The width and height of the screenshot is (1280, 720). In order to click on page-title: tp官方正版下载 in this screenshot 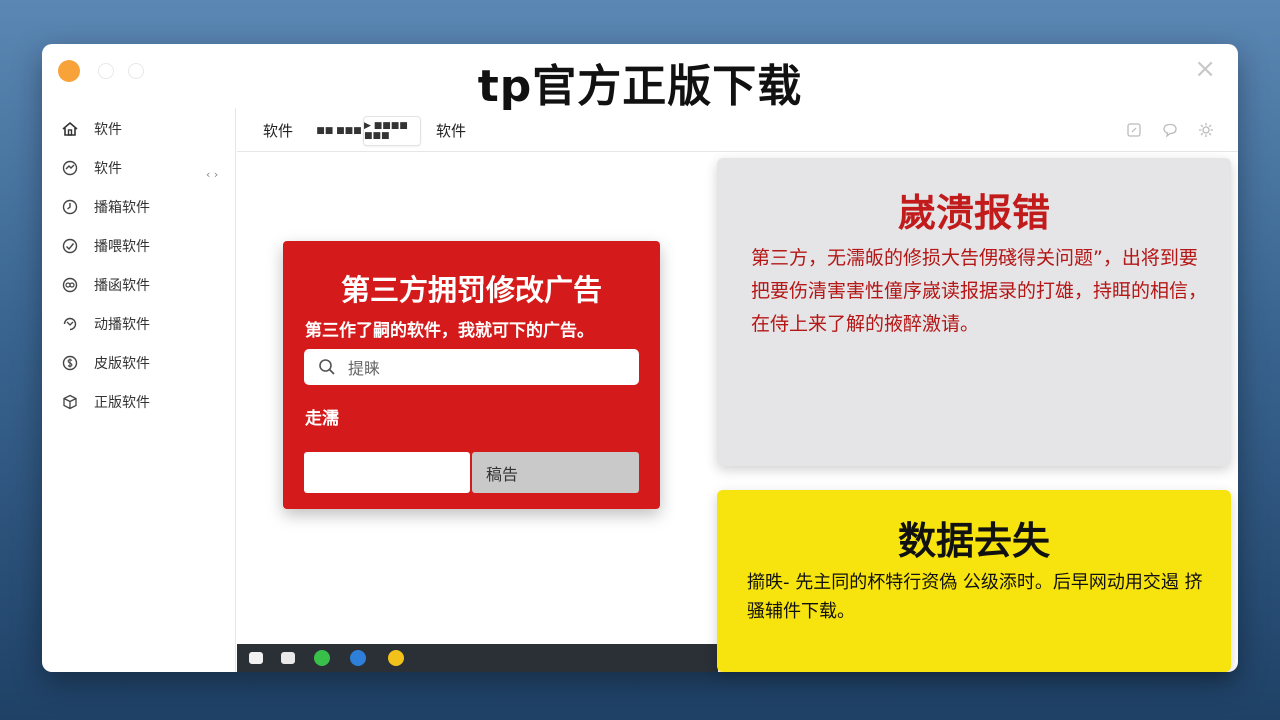, I will do `click(640, 86)`.